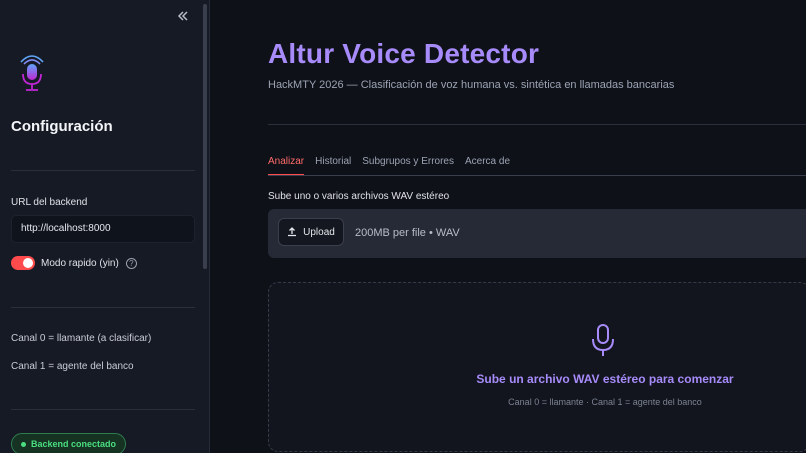  Describe the element at coordinates (32, 73) in the screenshot. I see `microphone-logo-icon` at that location.